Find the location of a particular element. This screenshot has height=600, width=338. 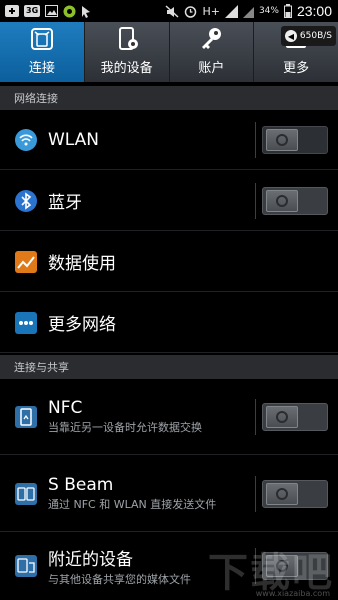

cursor-icon is located at coordinates (86, 11).